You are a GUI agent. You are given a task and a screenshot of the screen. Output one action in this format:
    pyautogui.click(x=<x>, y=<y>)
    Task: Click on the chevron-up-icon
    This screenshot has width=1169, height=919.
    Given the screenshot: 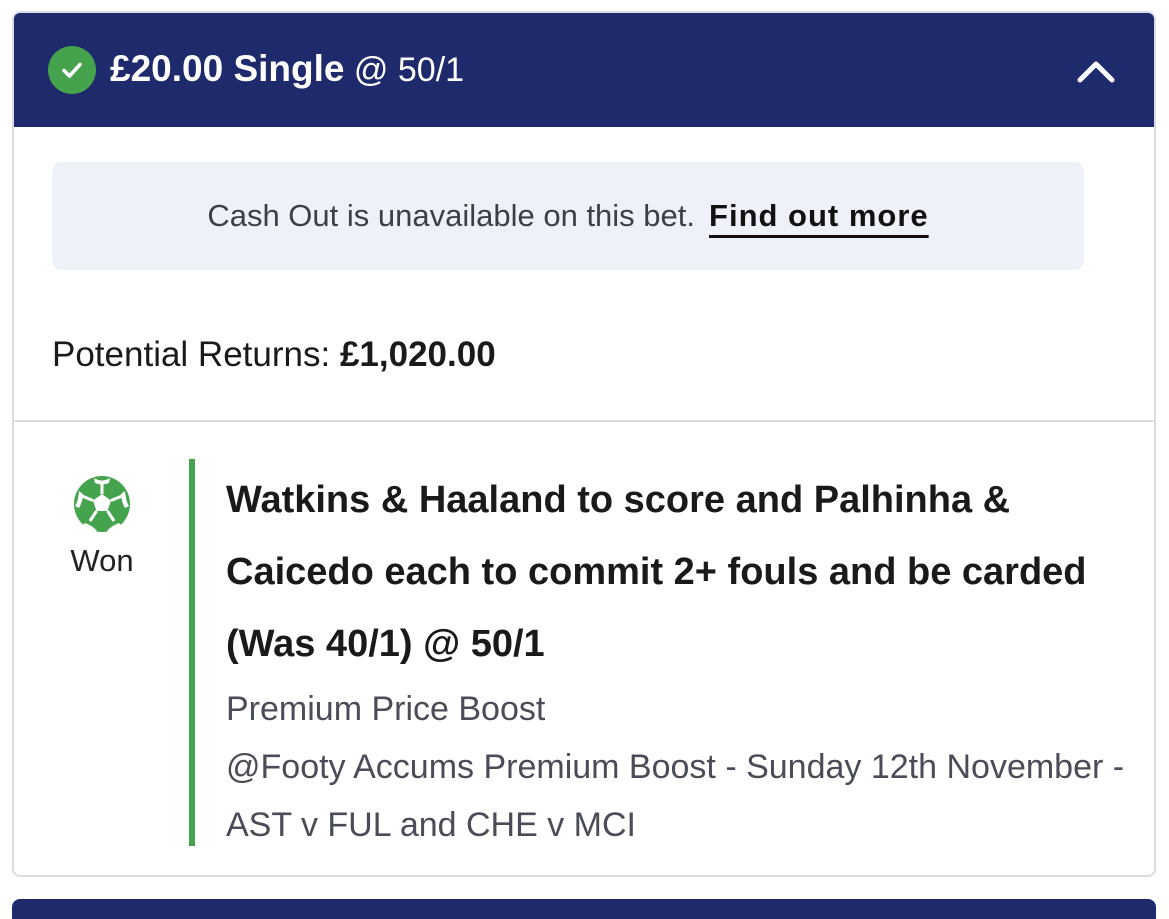 What is the action you would take?
    pyautogui.click(x=1096, y=72)
    